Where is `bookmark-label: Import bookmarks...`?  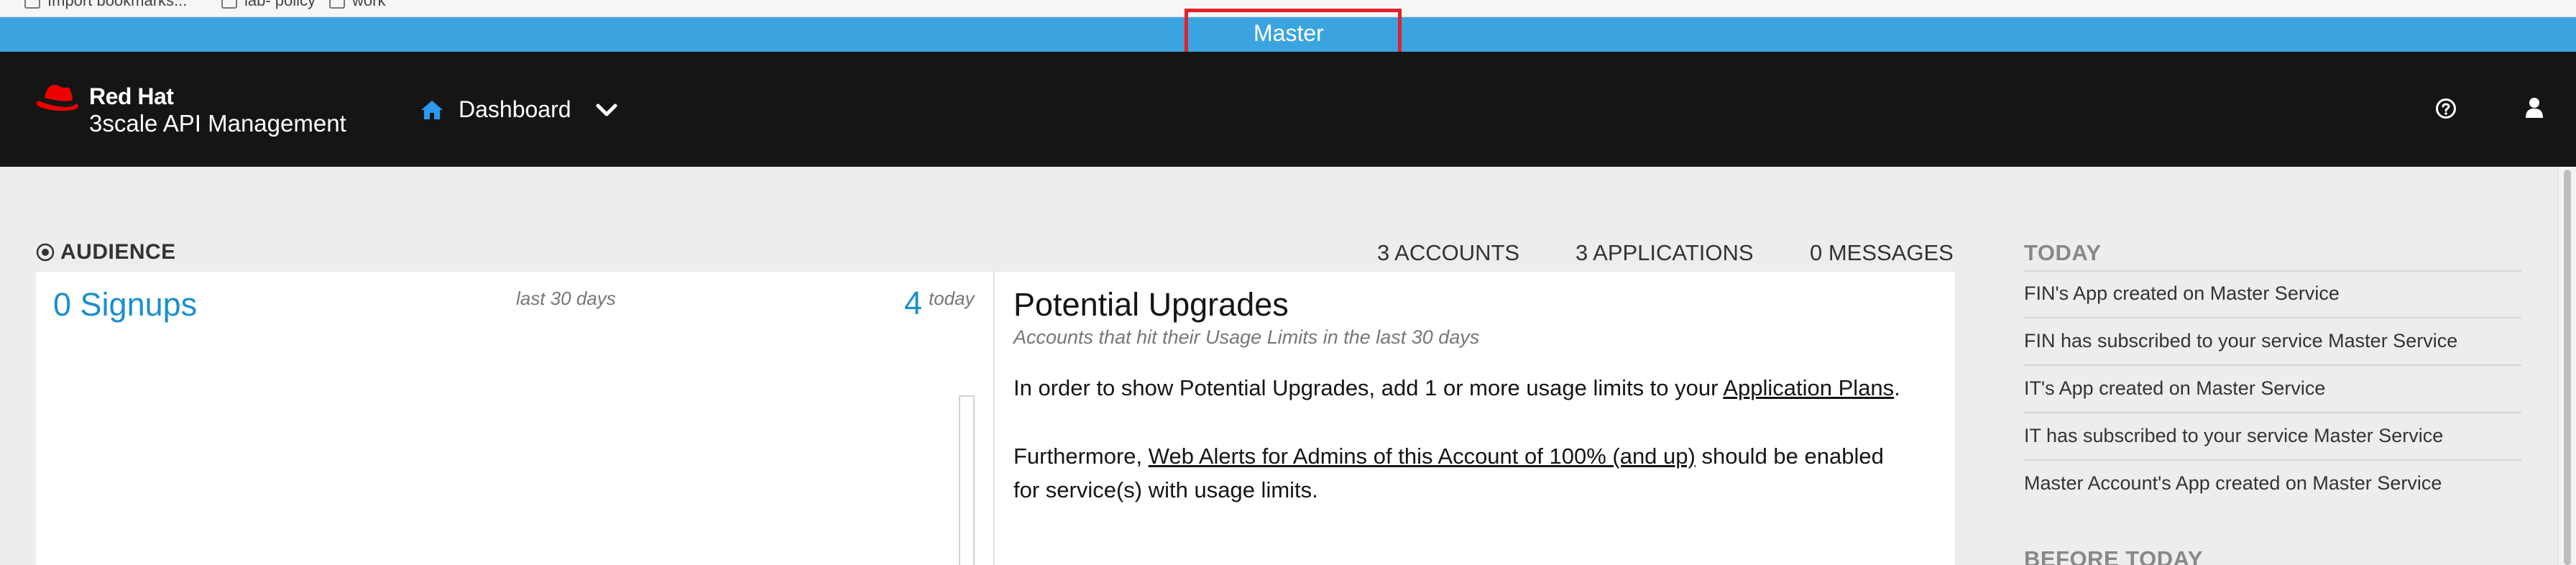
bookmark-label: Import bookmarks... is located at coordinates (117, 4).